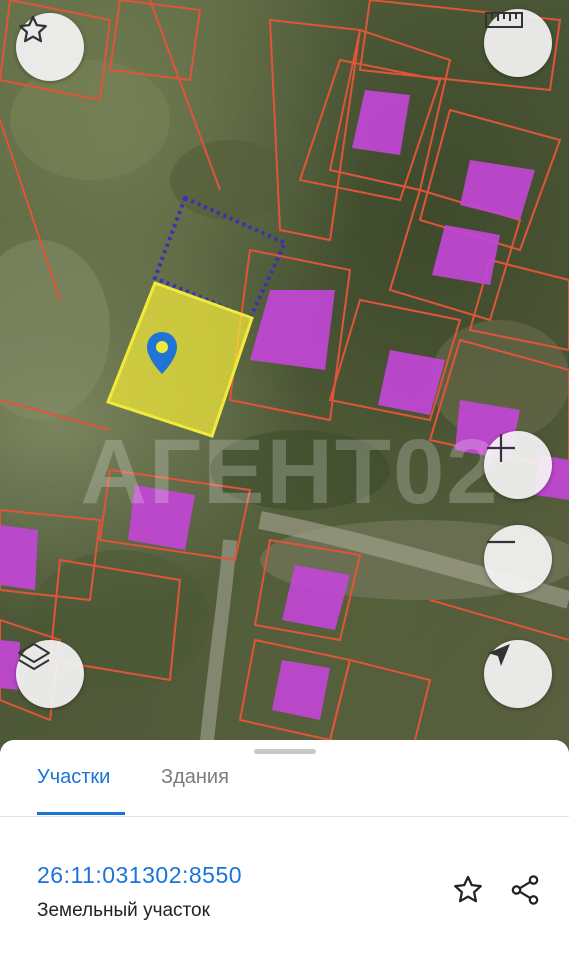 The width and height of the screenshot is (569, 960). I want to click on active-tab-indicator, so click(81, 813).